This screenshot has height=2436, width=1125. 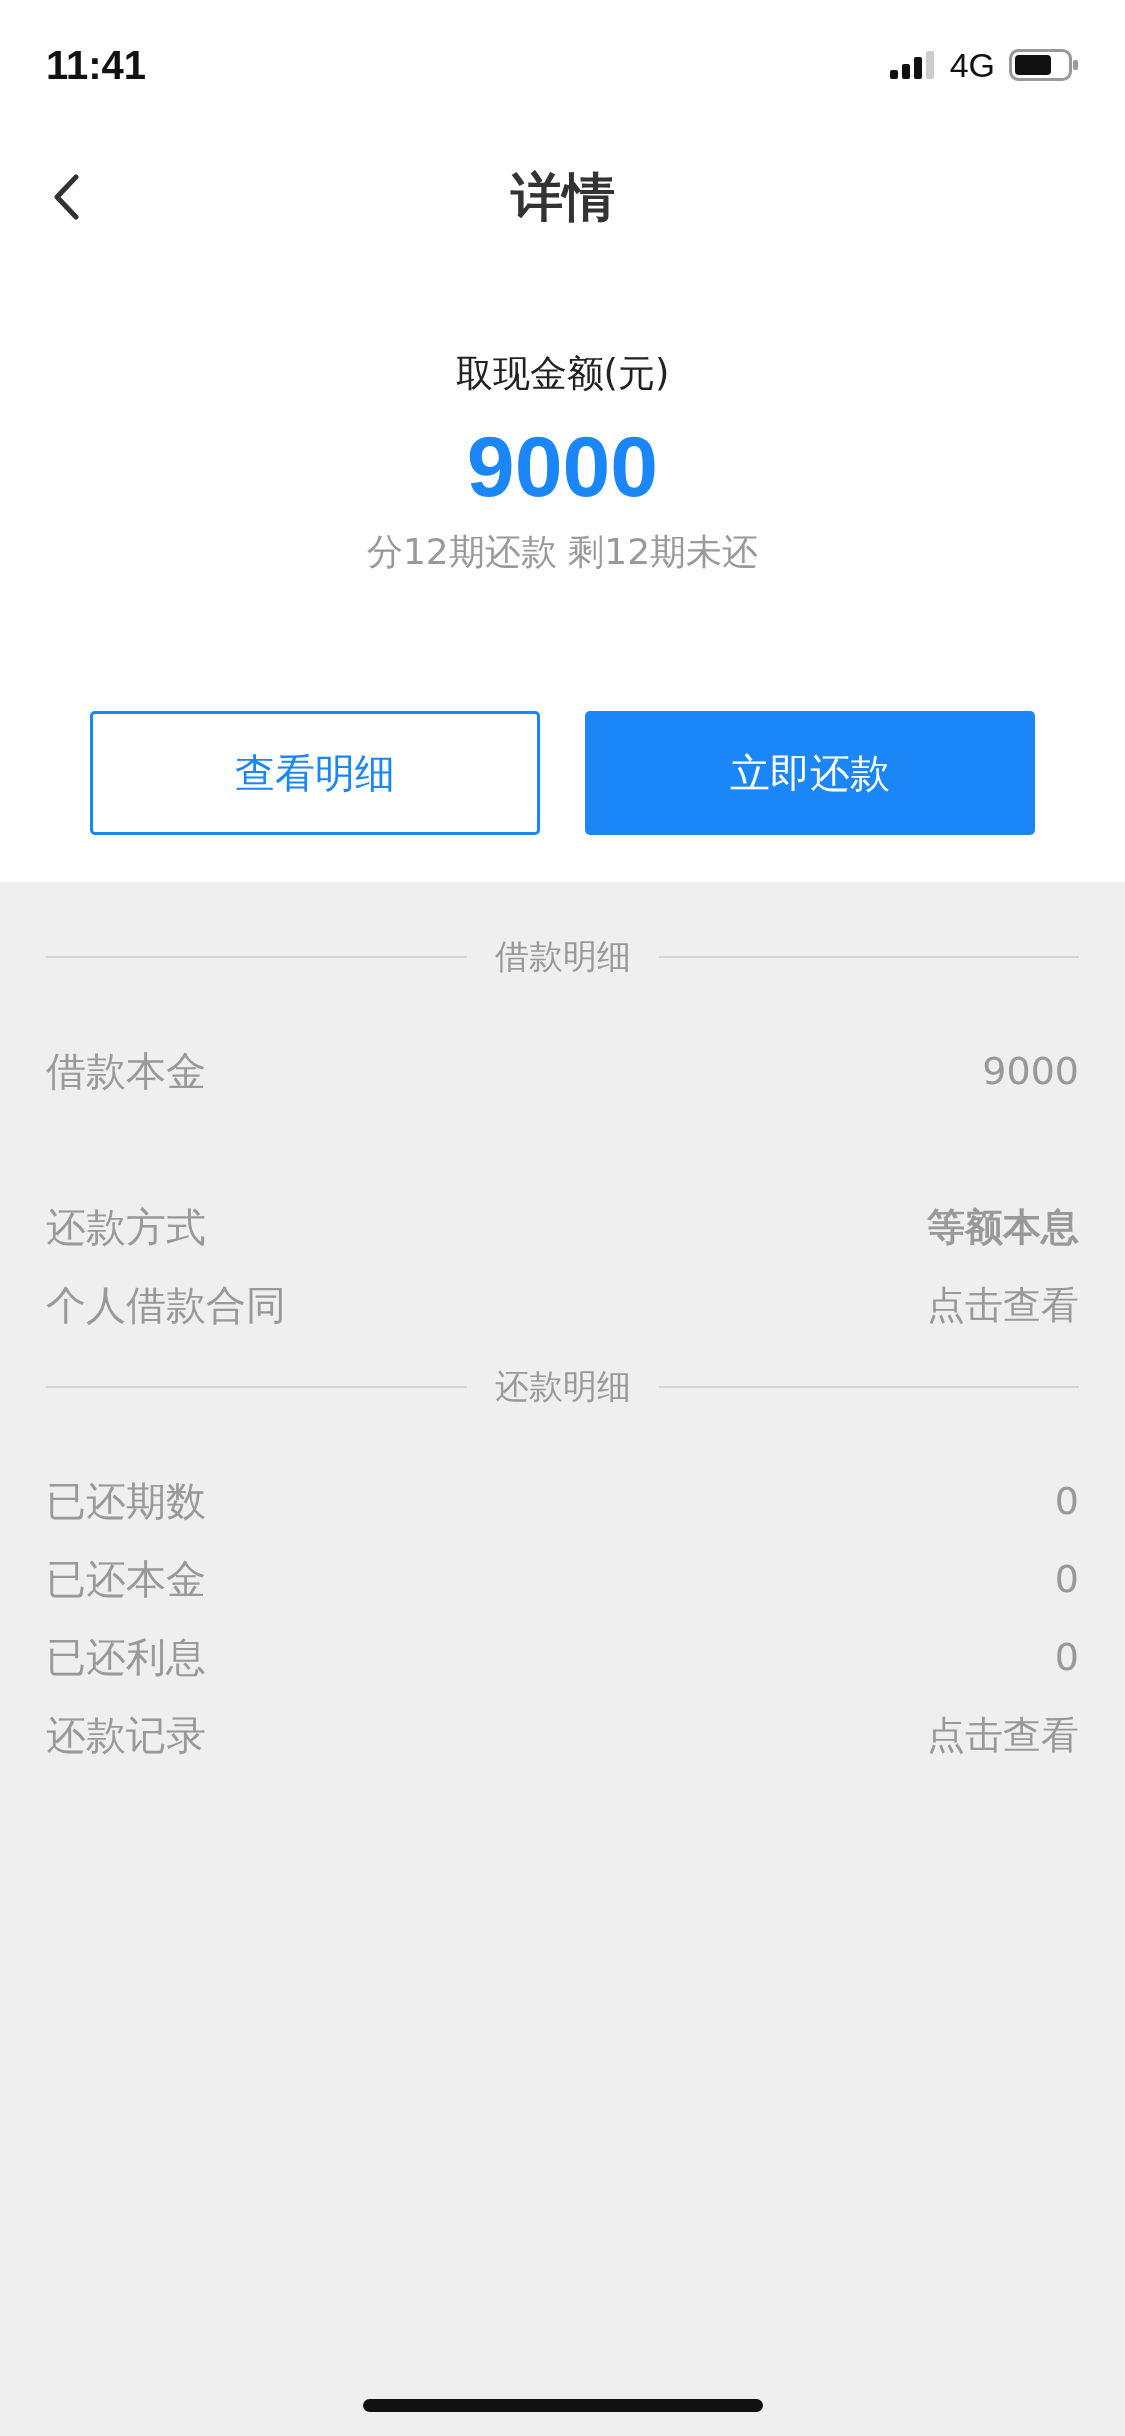 What do you see at coordinates (315, 773) in the screenshot?
I see `details-button: 查看明细` at bounding box center [315, 773].